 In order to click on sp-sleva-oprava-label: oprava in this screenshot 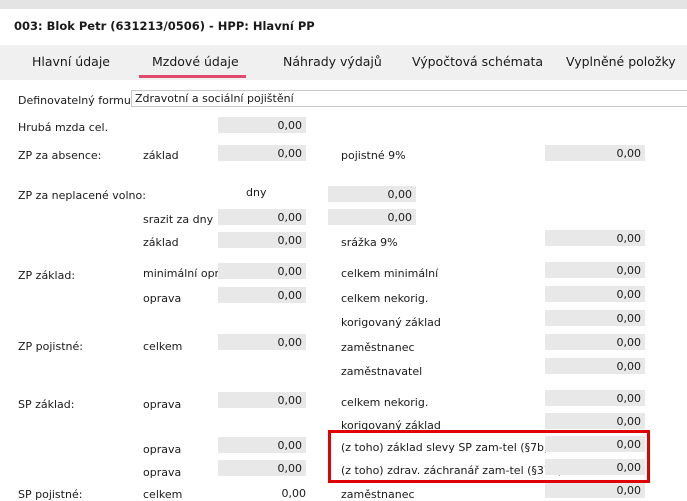, I will do `click(162, 449)`.